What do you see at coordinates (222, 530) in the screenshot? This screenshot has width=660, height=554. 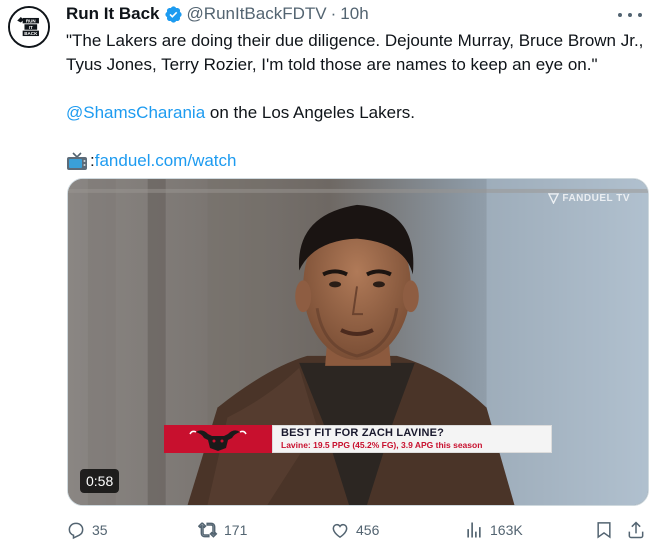 I see `repost-button: 171` at bounding box center [222, 530].